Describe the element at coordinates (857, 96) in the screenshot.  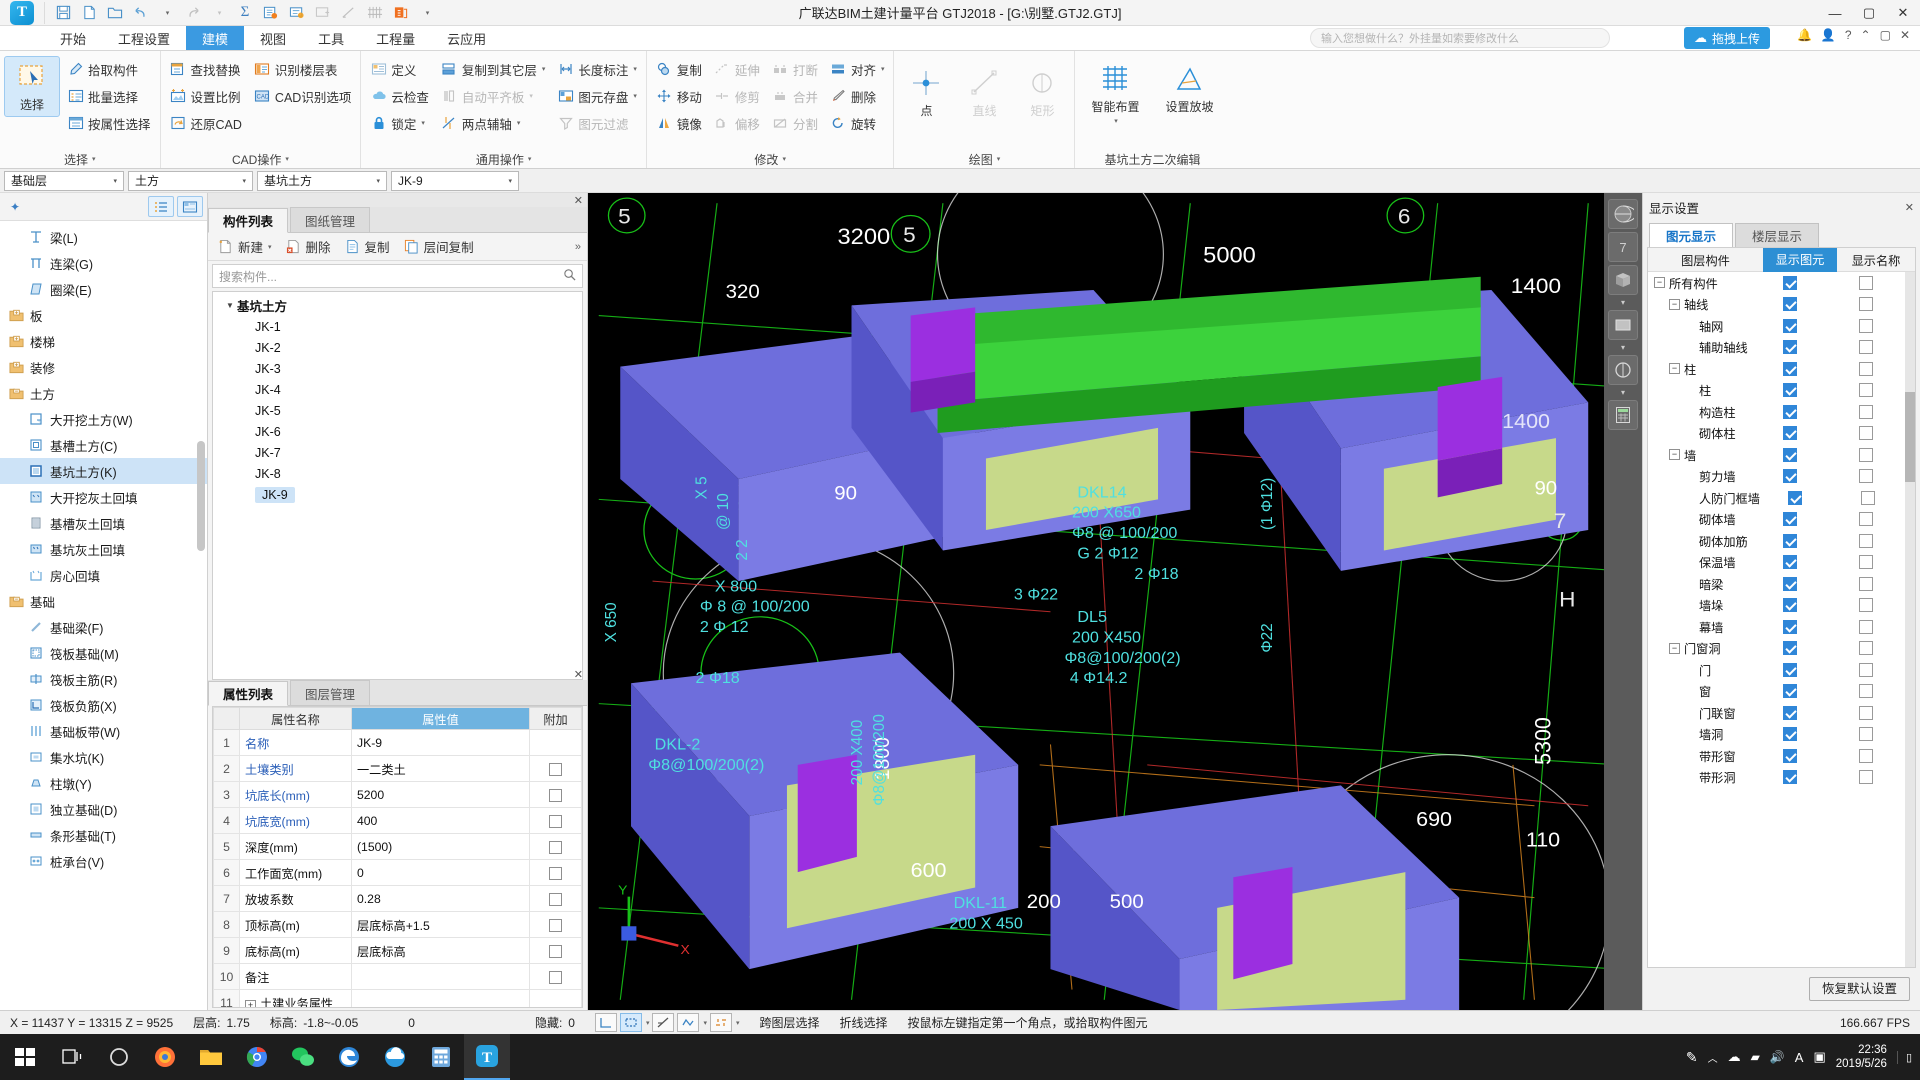
I see `delete-button: 删除` at that location.